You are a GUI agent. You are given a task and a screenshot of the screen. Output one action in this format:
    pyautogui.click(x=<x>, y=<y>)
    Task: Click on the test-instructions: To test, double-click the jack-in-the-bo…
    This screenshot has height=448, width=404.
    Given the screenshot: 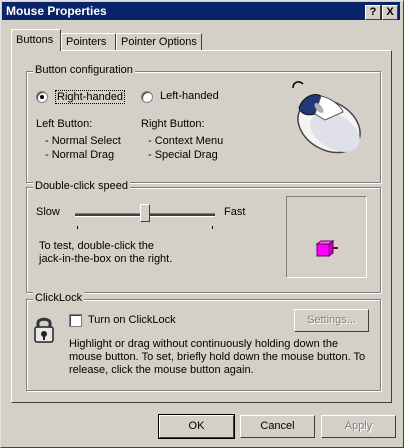 What is the action you would take?
    pyautogui.click(x=106, y=252)
    